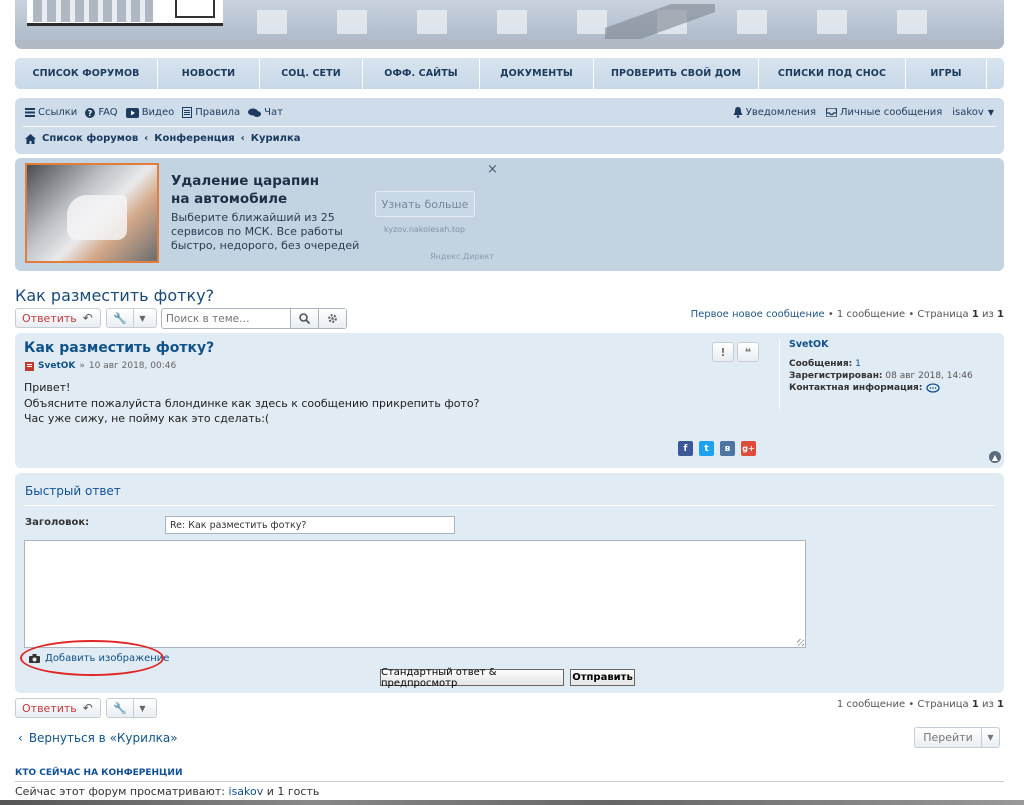  Describe the element at coordinates (1000, 314) in the screenshot. I see `total-pages: 1` at that location.